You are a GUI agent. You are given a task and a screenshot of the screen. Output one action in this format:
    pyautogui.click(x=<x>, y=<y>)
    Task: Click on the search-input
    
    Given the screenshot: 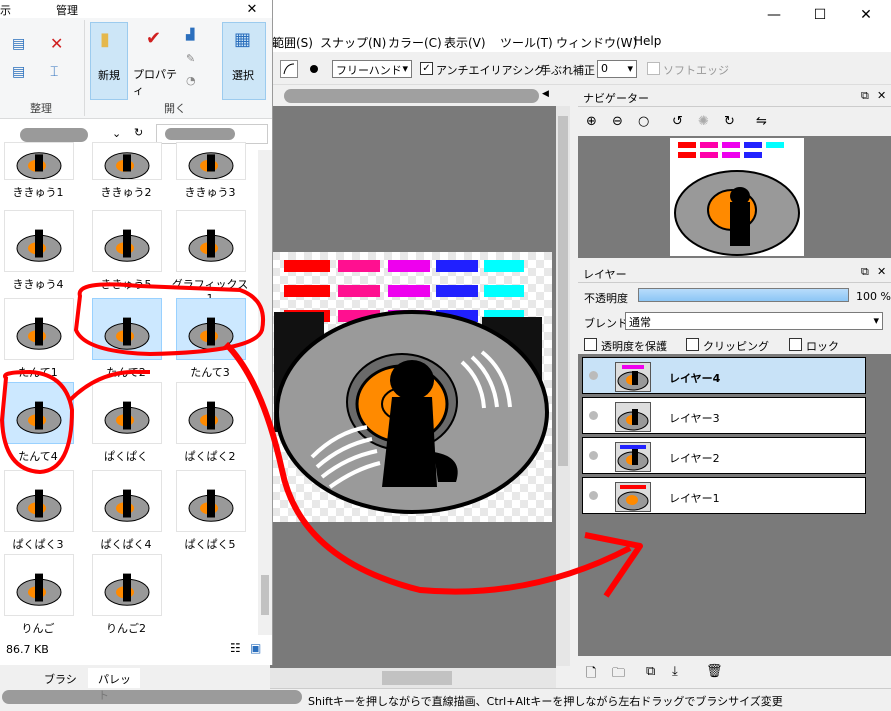 What is the action you would take?
    pyautogui.click(x=212, y=134)
    